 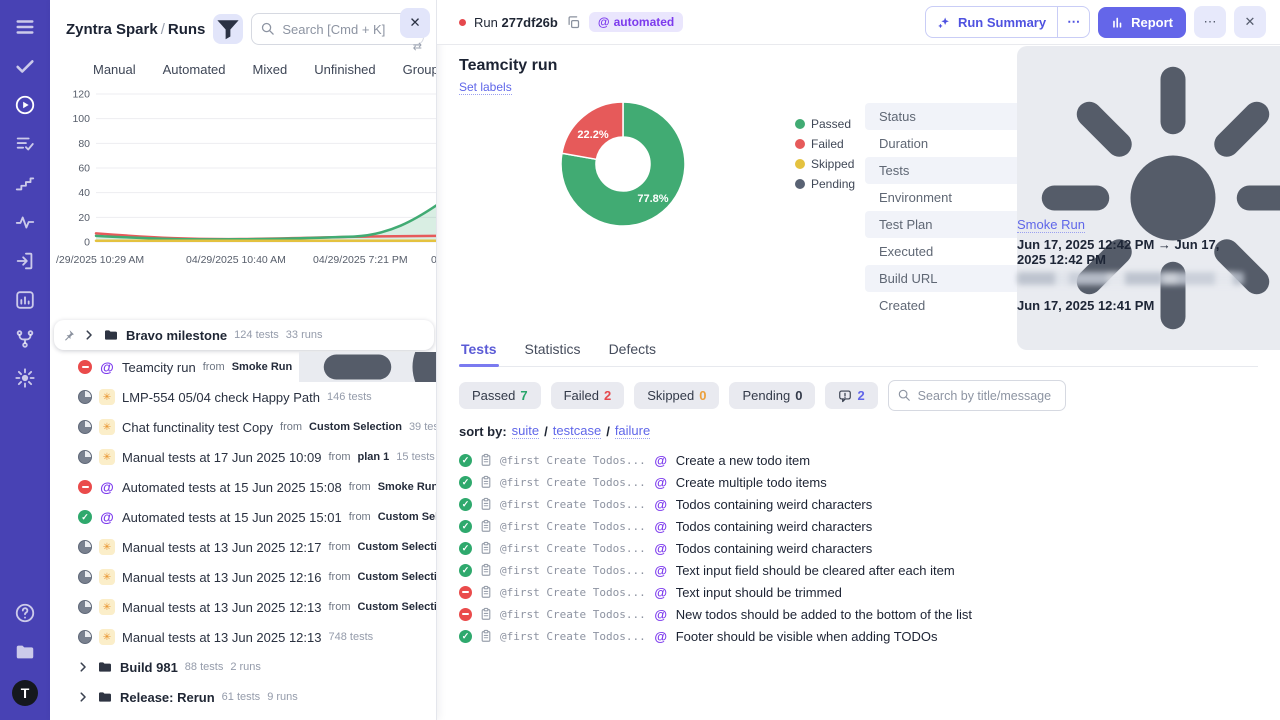 I want to click on filter-button, so click(x=228, y=29).